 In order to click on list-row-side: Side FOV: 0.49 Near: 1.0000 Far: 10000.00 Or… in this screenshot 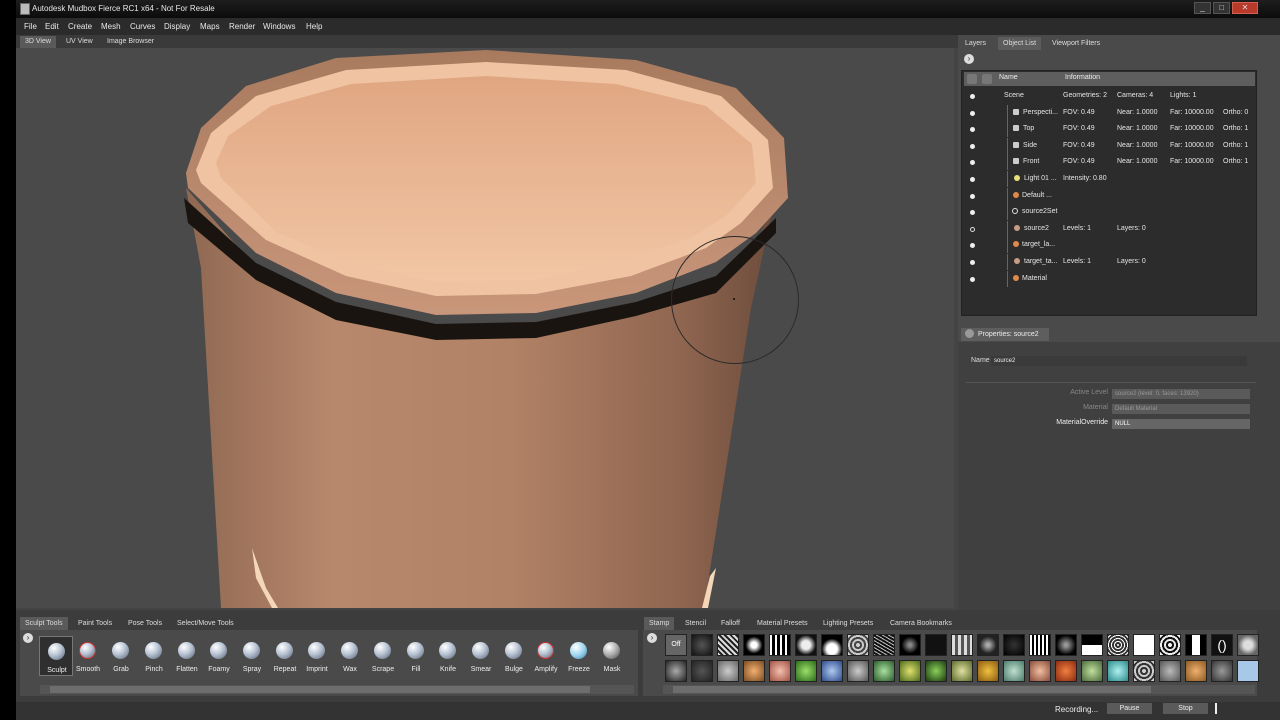, I will do `click(1109, 146)`.